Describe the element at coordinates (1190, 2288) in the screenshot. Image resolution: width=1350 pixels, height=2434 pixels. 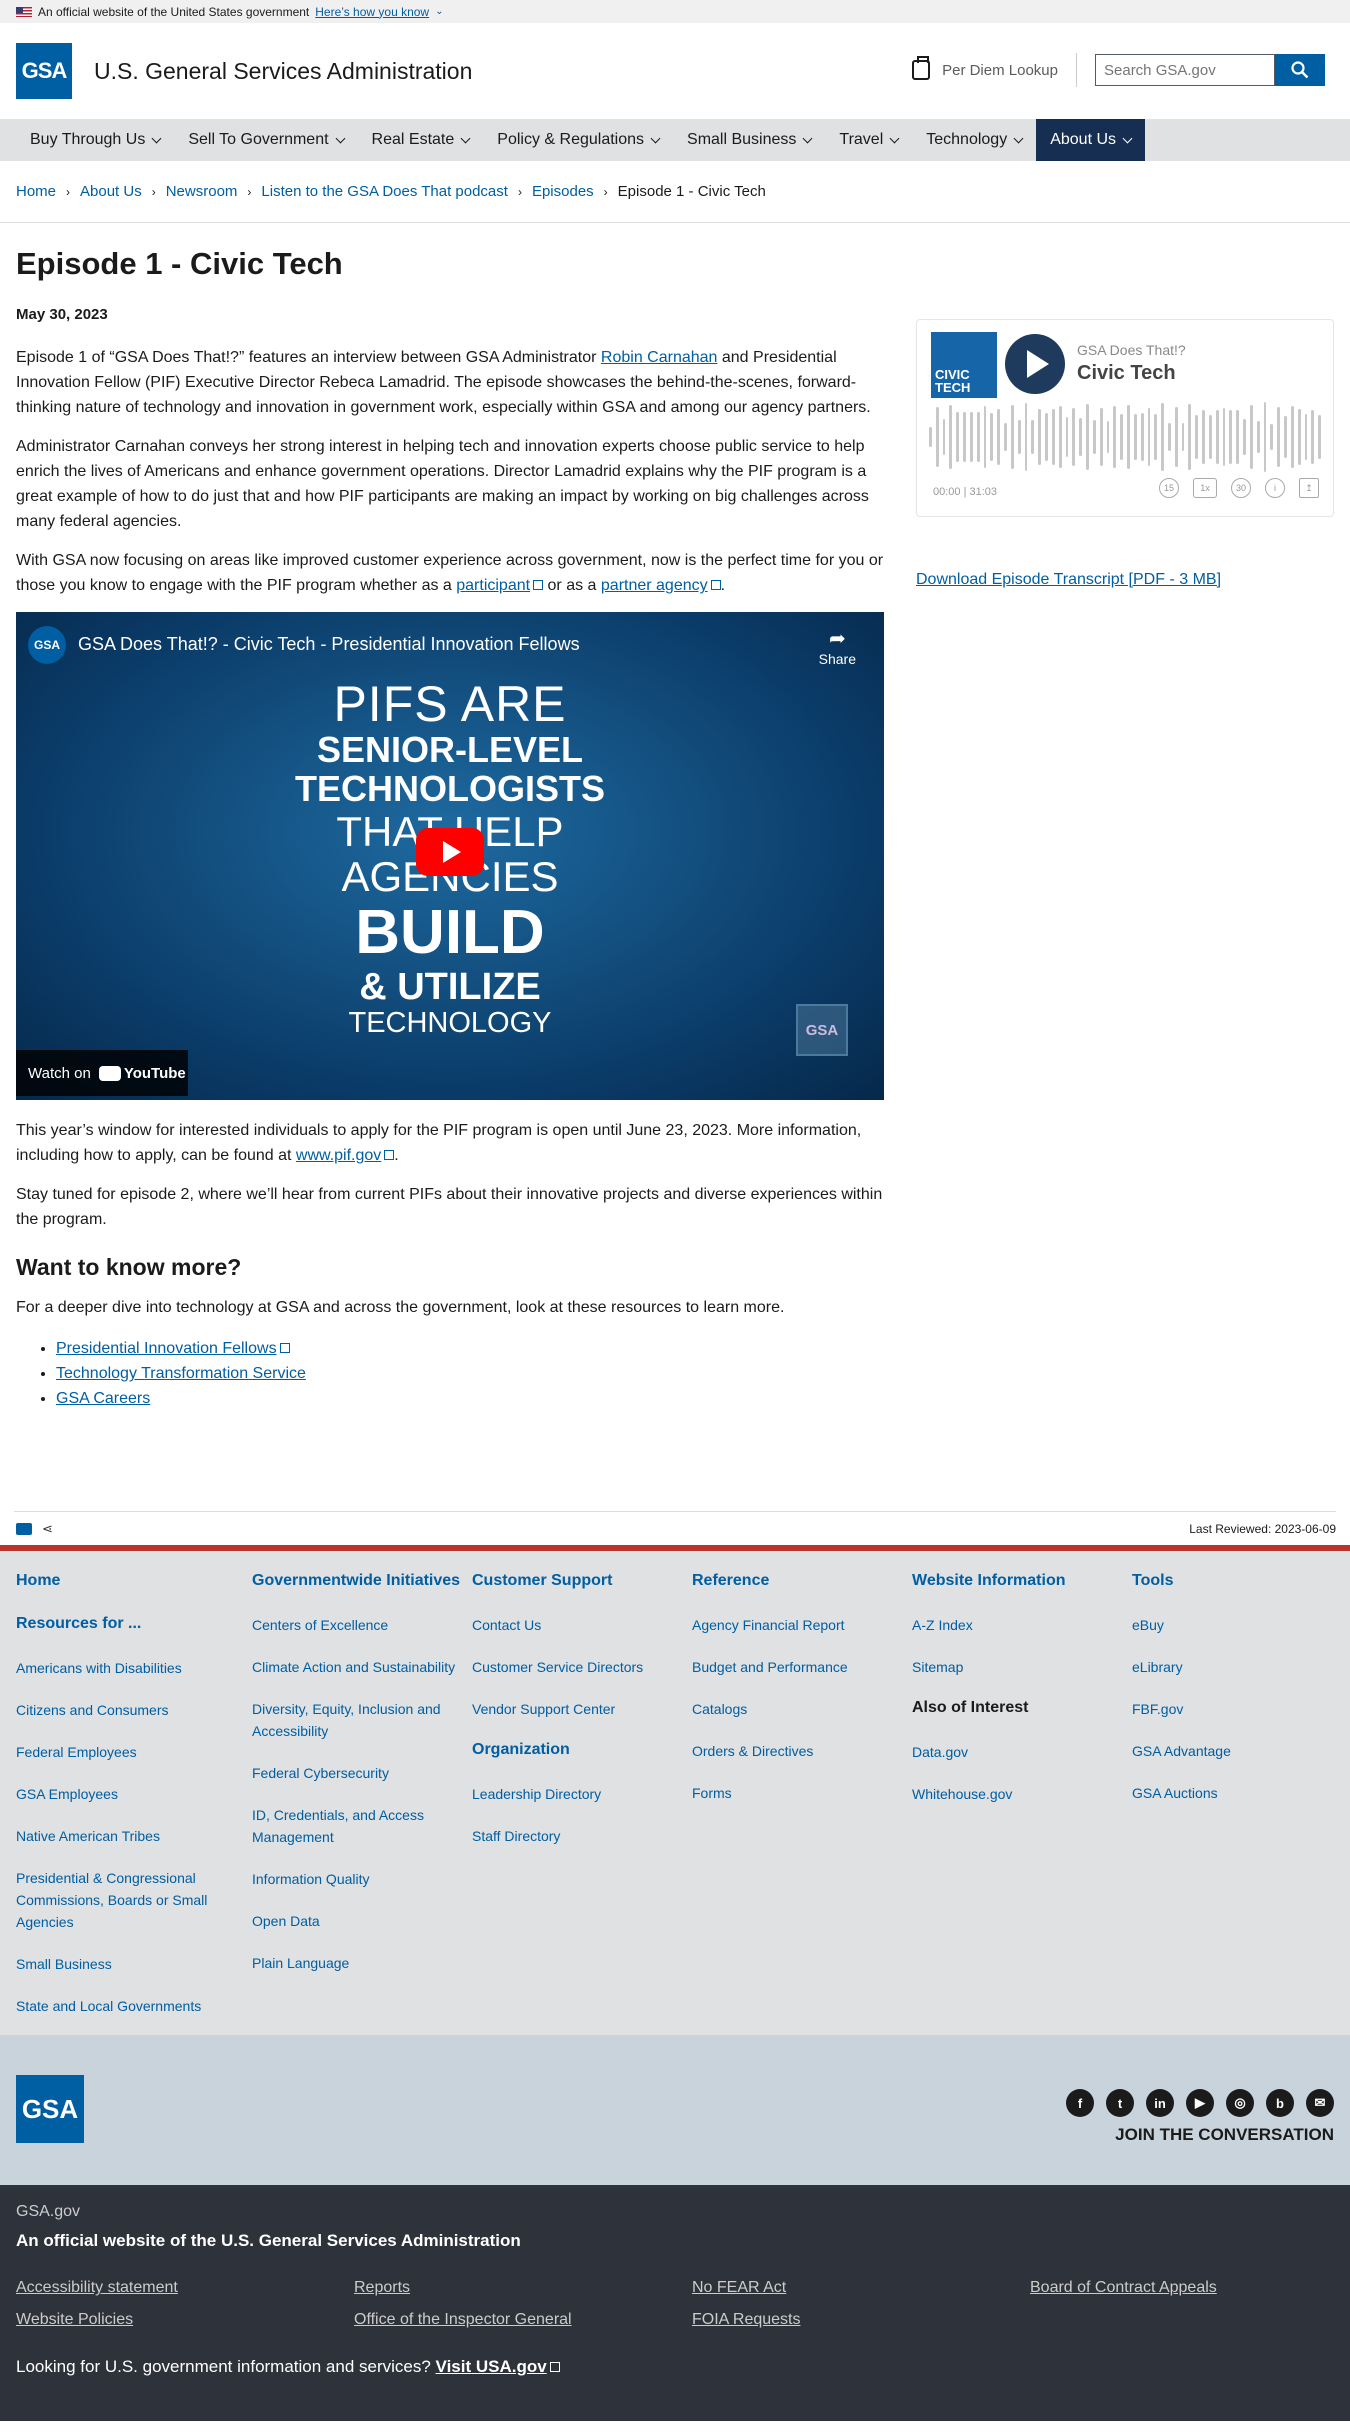
I see `board-of-contract-appeals-link: Board of Contract Appeals` at that location.